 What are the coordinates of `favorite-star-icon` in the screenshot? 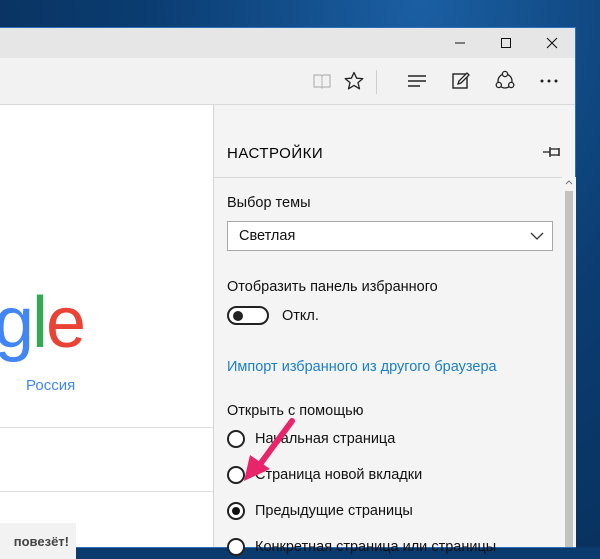 It's located at (354, 80).